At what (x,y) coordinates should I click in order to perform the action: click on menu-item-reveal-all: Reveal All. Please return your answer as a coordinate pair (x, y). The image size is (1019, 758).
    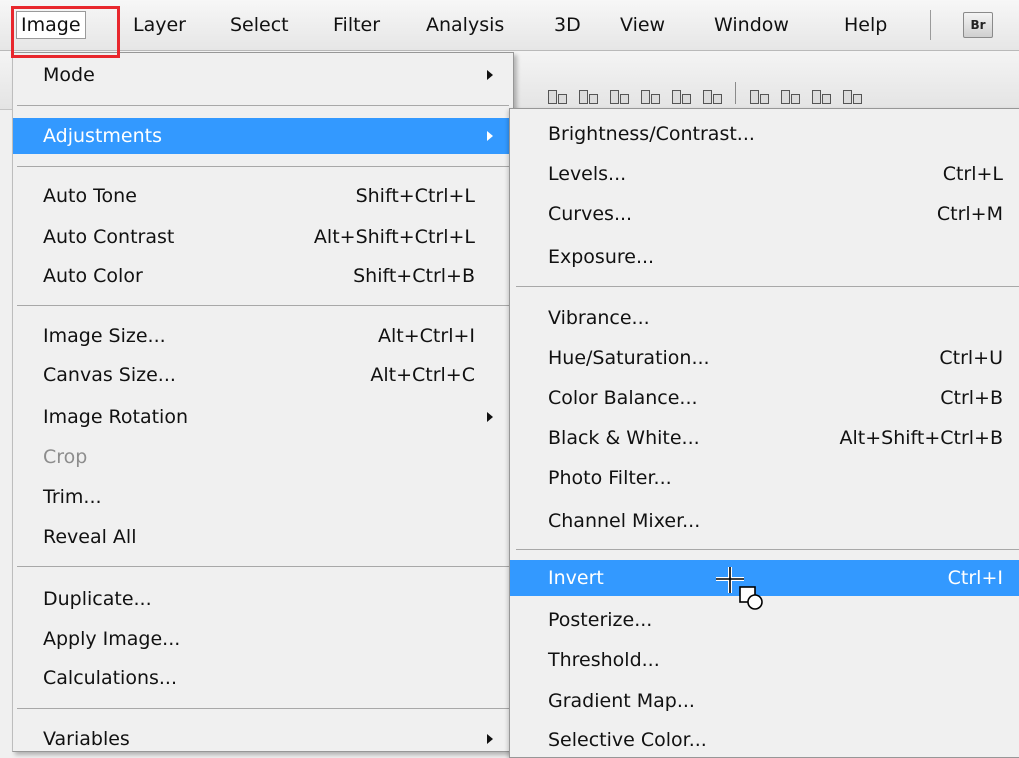
    Looking at the image, I should click on (263, 537).